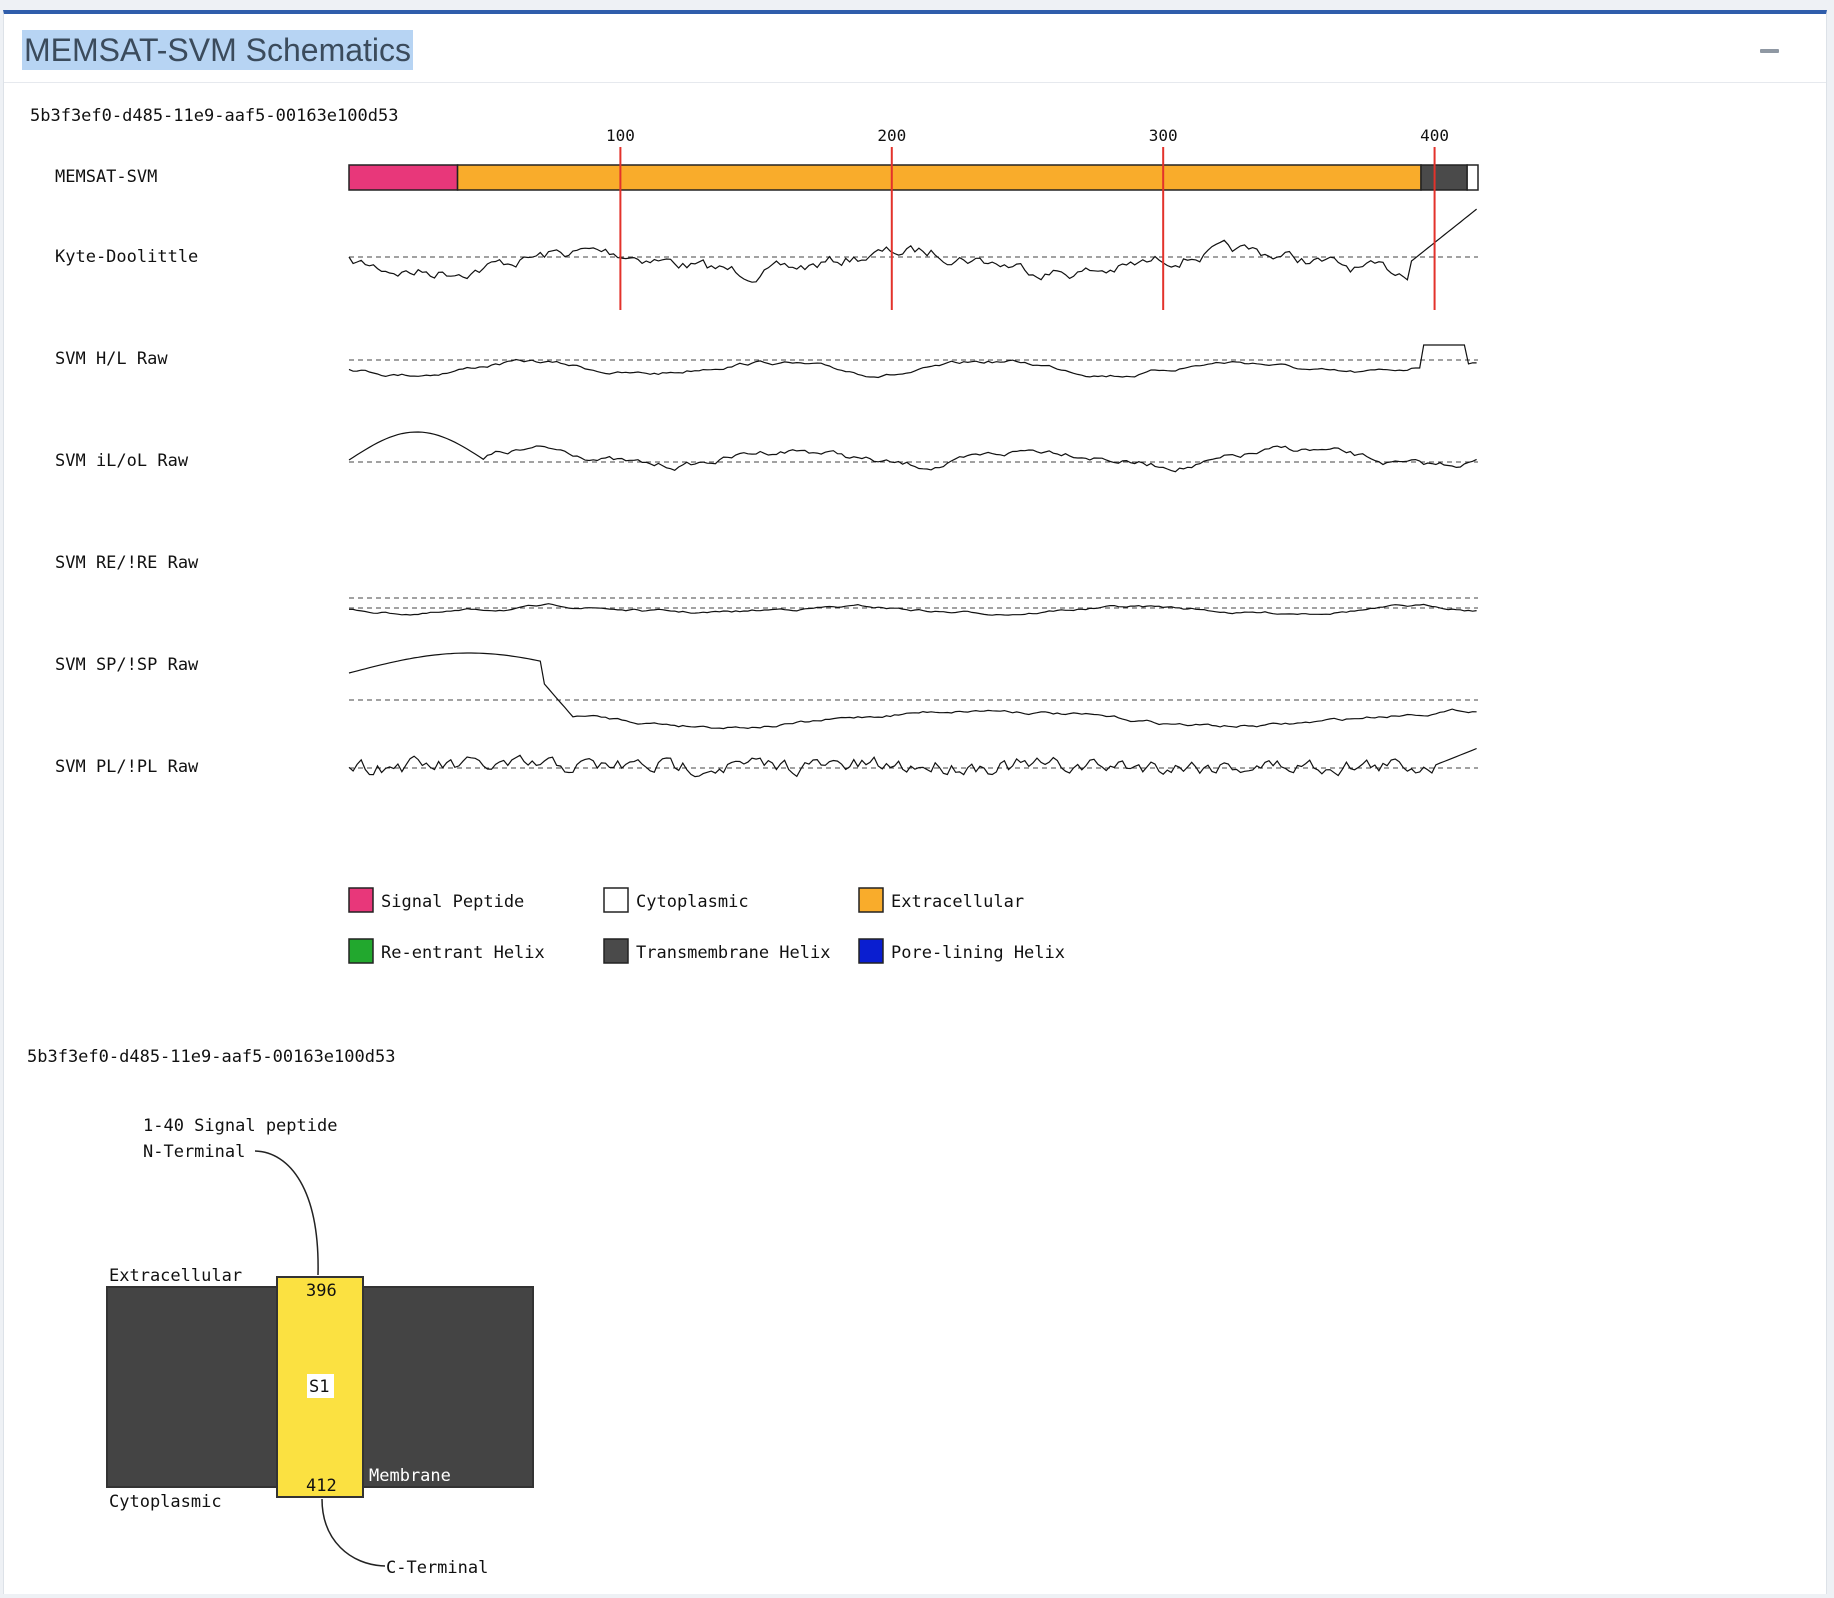 Image resolution: width=1834 pixels, height=1598 pixels. What do you see at coordinates (463, 953) in the screenshot?
I see `legend-label: Re-entrant Helix` at bounding box center [463, 953].